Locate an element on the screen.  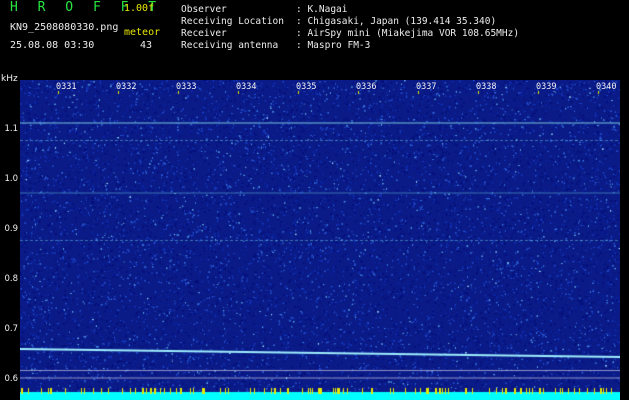
x-tick-label: 0338 is located at coordinates (486, 87).